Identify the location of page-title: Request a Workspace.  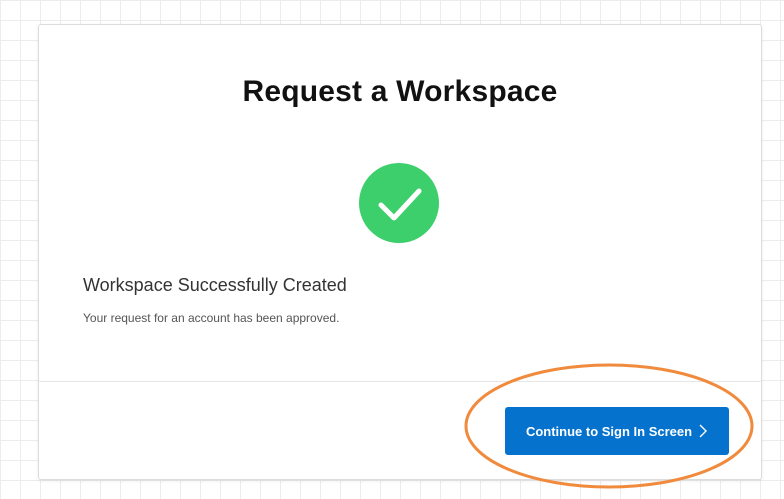
(400, 91).